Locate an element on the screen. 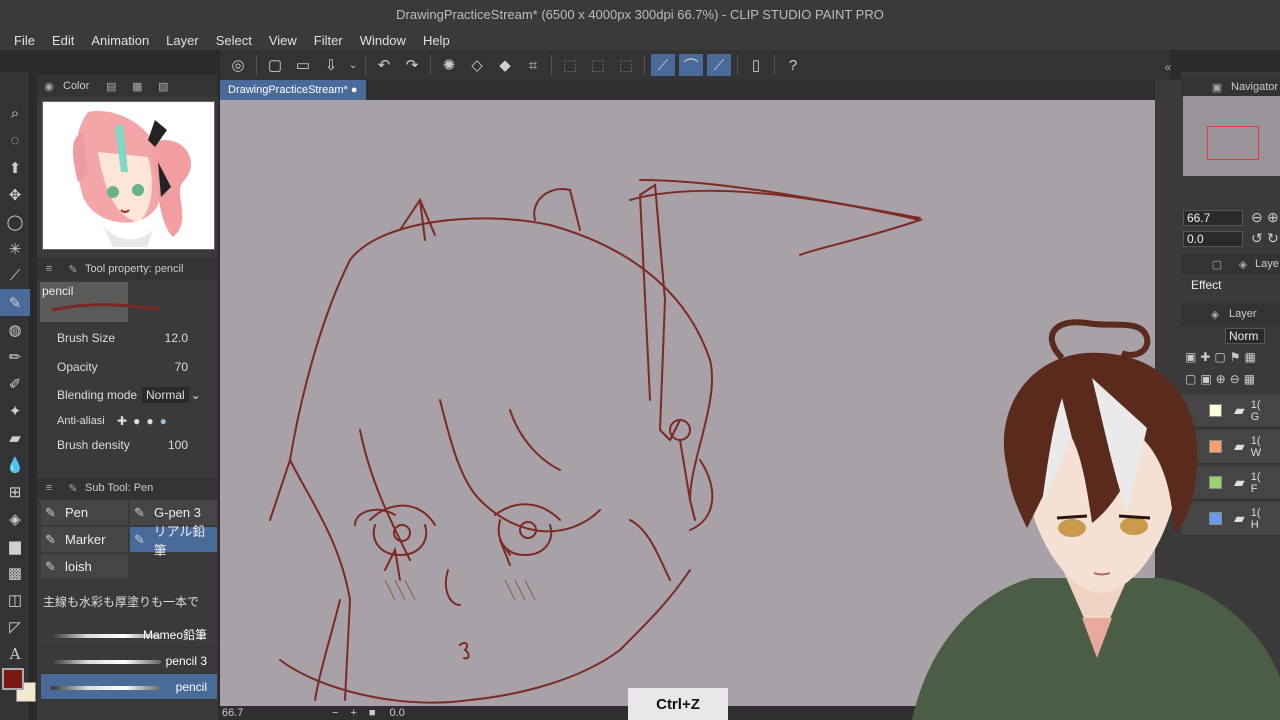 Image resolution: width=1280 pixels, height=720 pixels. selection-clear-icon: ⬚ is located at coordinates (598, 65).